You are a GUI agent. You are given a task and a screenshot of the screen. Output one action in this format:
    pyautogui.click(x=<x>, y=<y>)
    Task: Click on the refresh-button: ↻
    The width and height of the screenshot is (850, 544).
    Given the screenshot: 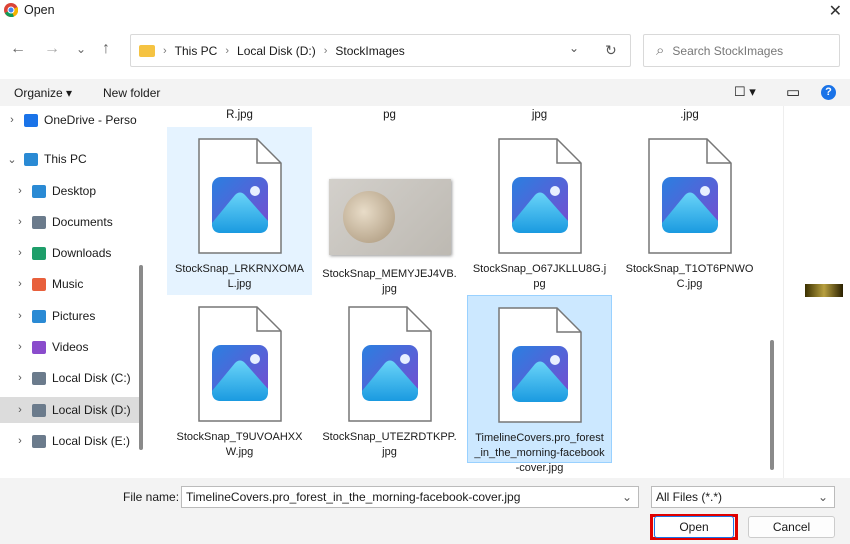 What is the action you would take?
    pyautogui.click(x=611, y=50)
    